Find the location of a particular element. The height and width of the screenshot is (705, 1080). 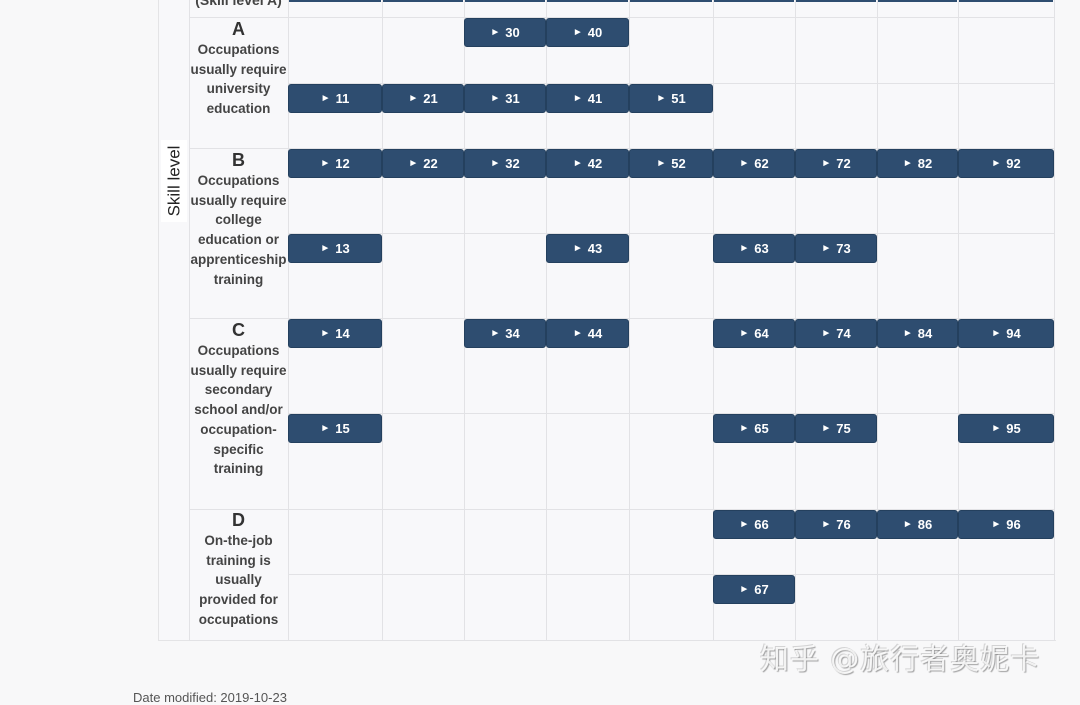

skill-level-a-header: (Skill level A) is located at coordinates (238, 4).